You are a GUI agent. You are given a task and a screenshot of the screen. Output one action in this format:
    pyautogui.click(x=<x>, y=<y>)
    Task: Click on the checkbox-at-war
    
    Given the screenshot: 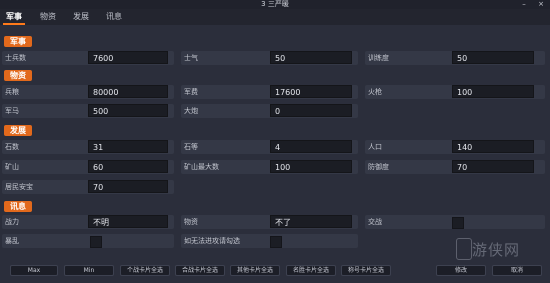 What is the action you would take?
    pyautogui.click(x=458, y=223)
    